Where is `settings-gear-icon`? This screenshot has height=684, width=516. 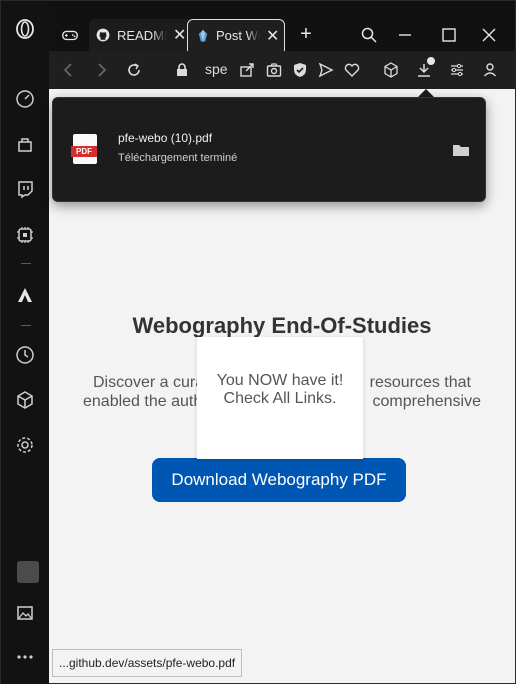
settings-gear-icon is located at coordinates (25, 445).